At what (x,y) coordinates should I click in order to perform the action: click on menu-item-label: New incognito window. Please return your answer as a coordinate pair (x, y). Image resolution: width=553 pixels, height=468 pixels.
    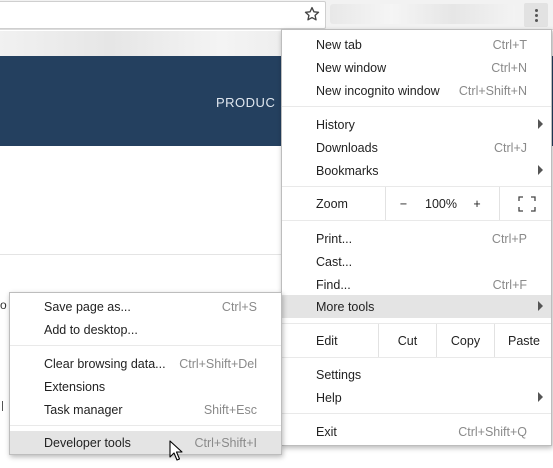
    Looking at the image, I should click on (378, 91).